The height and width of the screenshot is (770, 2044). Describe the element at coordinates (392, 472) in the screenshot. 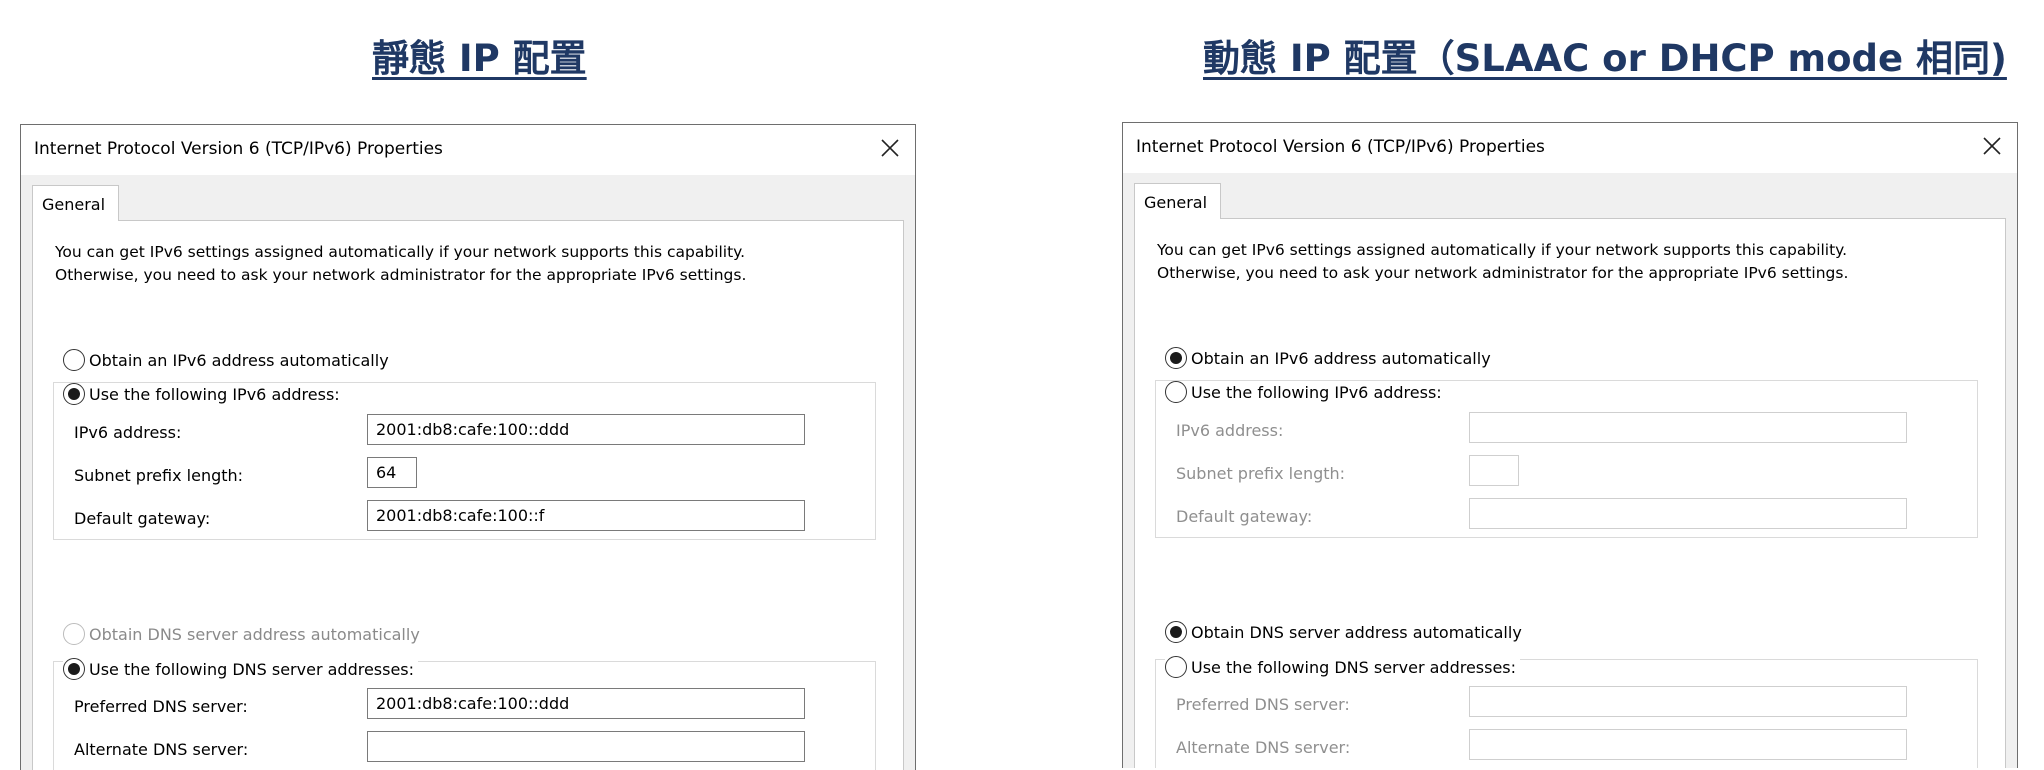

I see `prefix-length-input: 64` at that location.